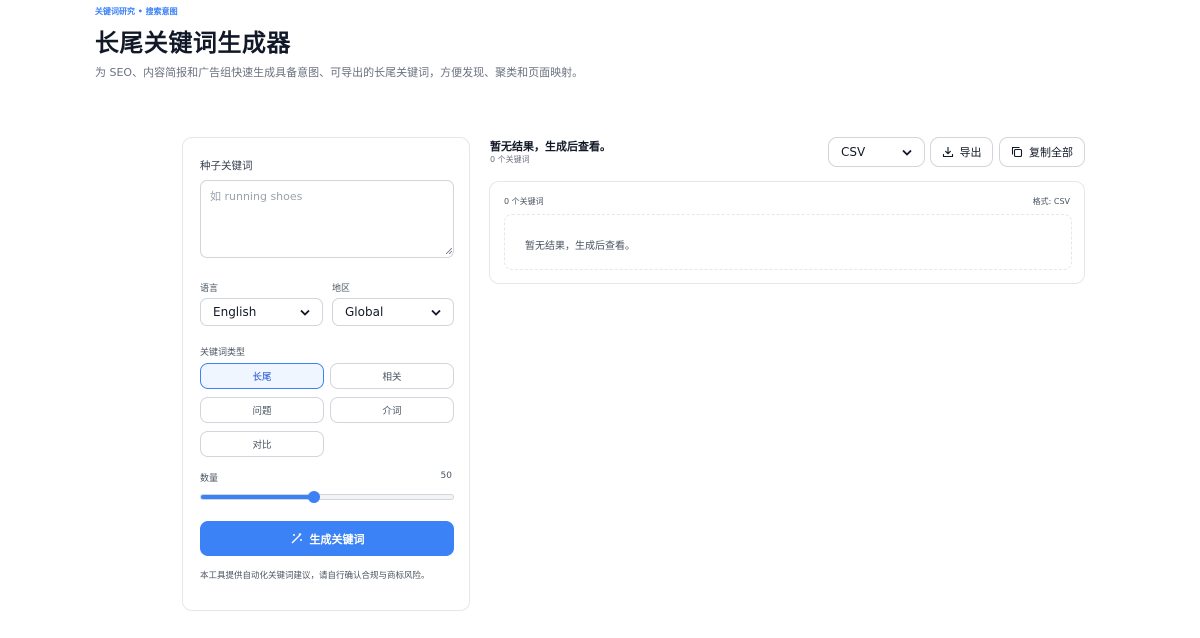 This screenshot has height=638, width=1200. Describe the element at coordinates (947, 152) in the screenshot. I see `download-icon` at that location.